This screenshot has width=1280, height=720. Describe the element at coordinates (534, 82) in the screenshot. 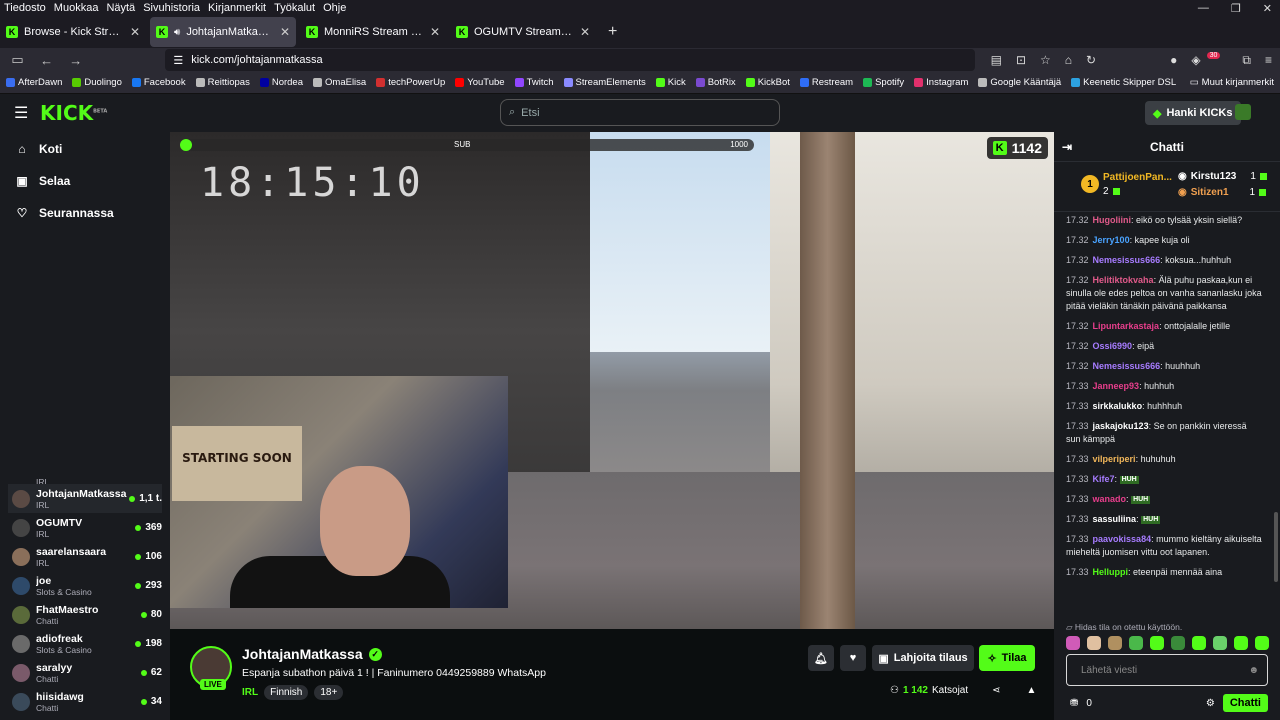

I see `bookmark-item: Twitch` at that location.